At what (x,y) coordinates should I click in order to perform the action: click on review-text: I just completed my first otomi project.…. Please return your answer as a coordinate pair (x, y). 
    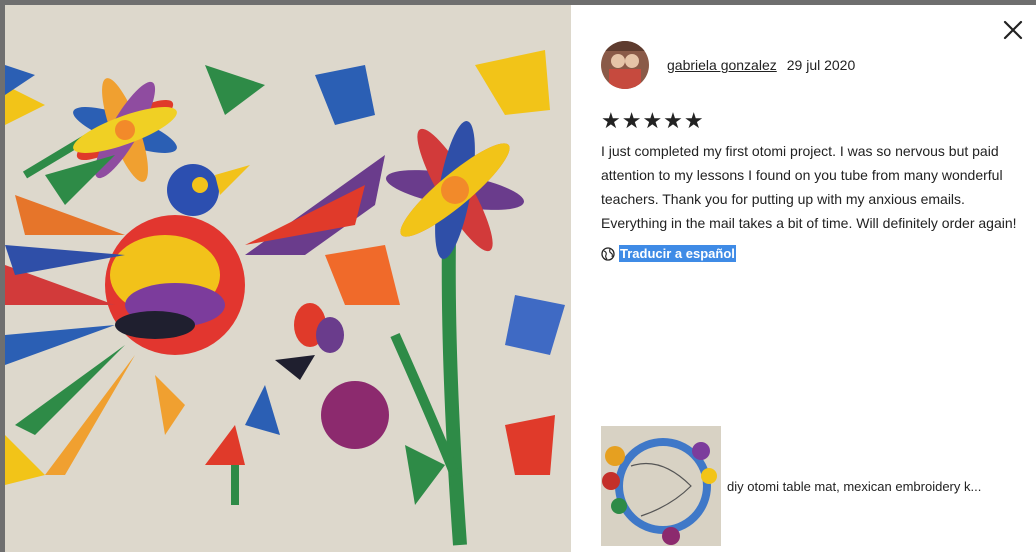
    Looking at the image, I should click on (809, 187).